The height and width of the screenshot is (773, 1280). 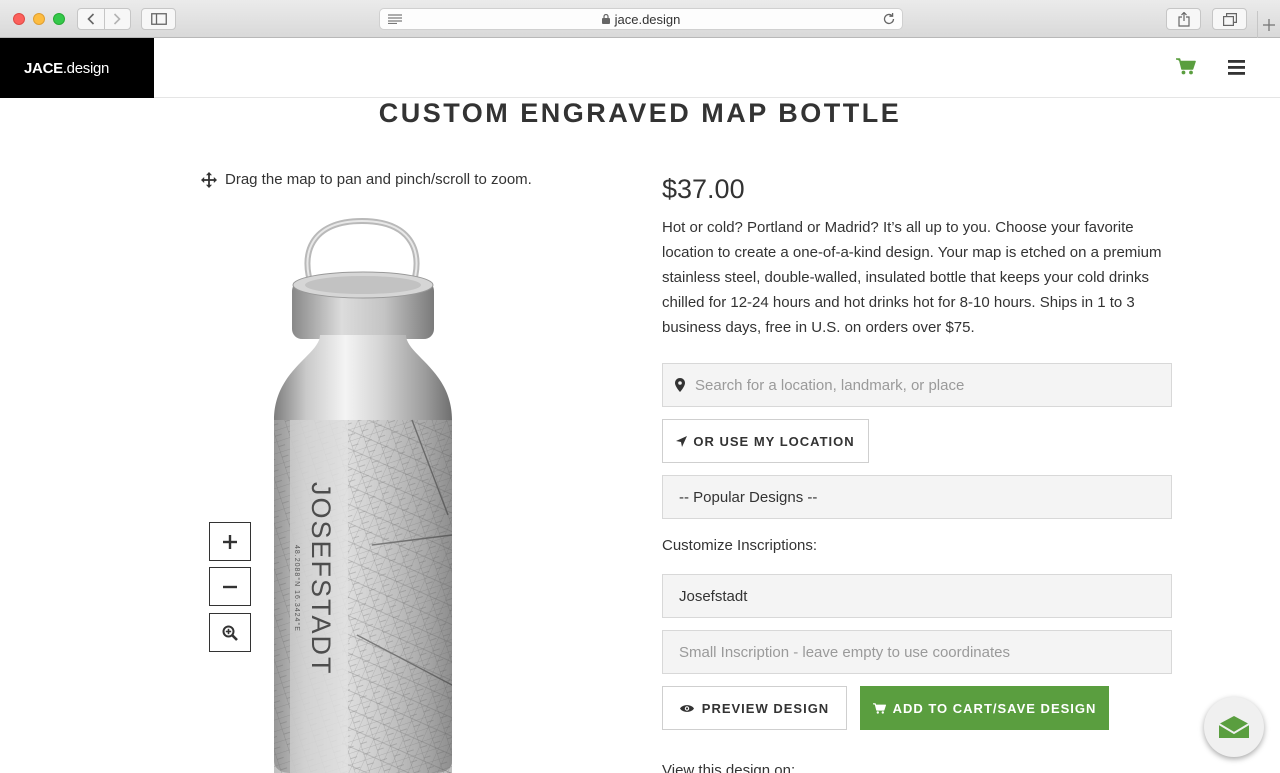 What do you see at coordinates (1236, 67) in the screenshot?
I see `hamburger-menu-icon` at bounding box center [1236, 67].